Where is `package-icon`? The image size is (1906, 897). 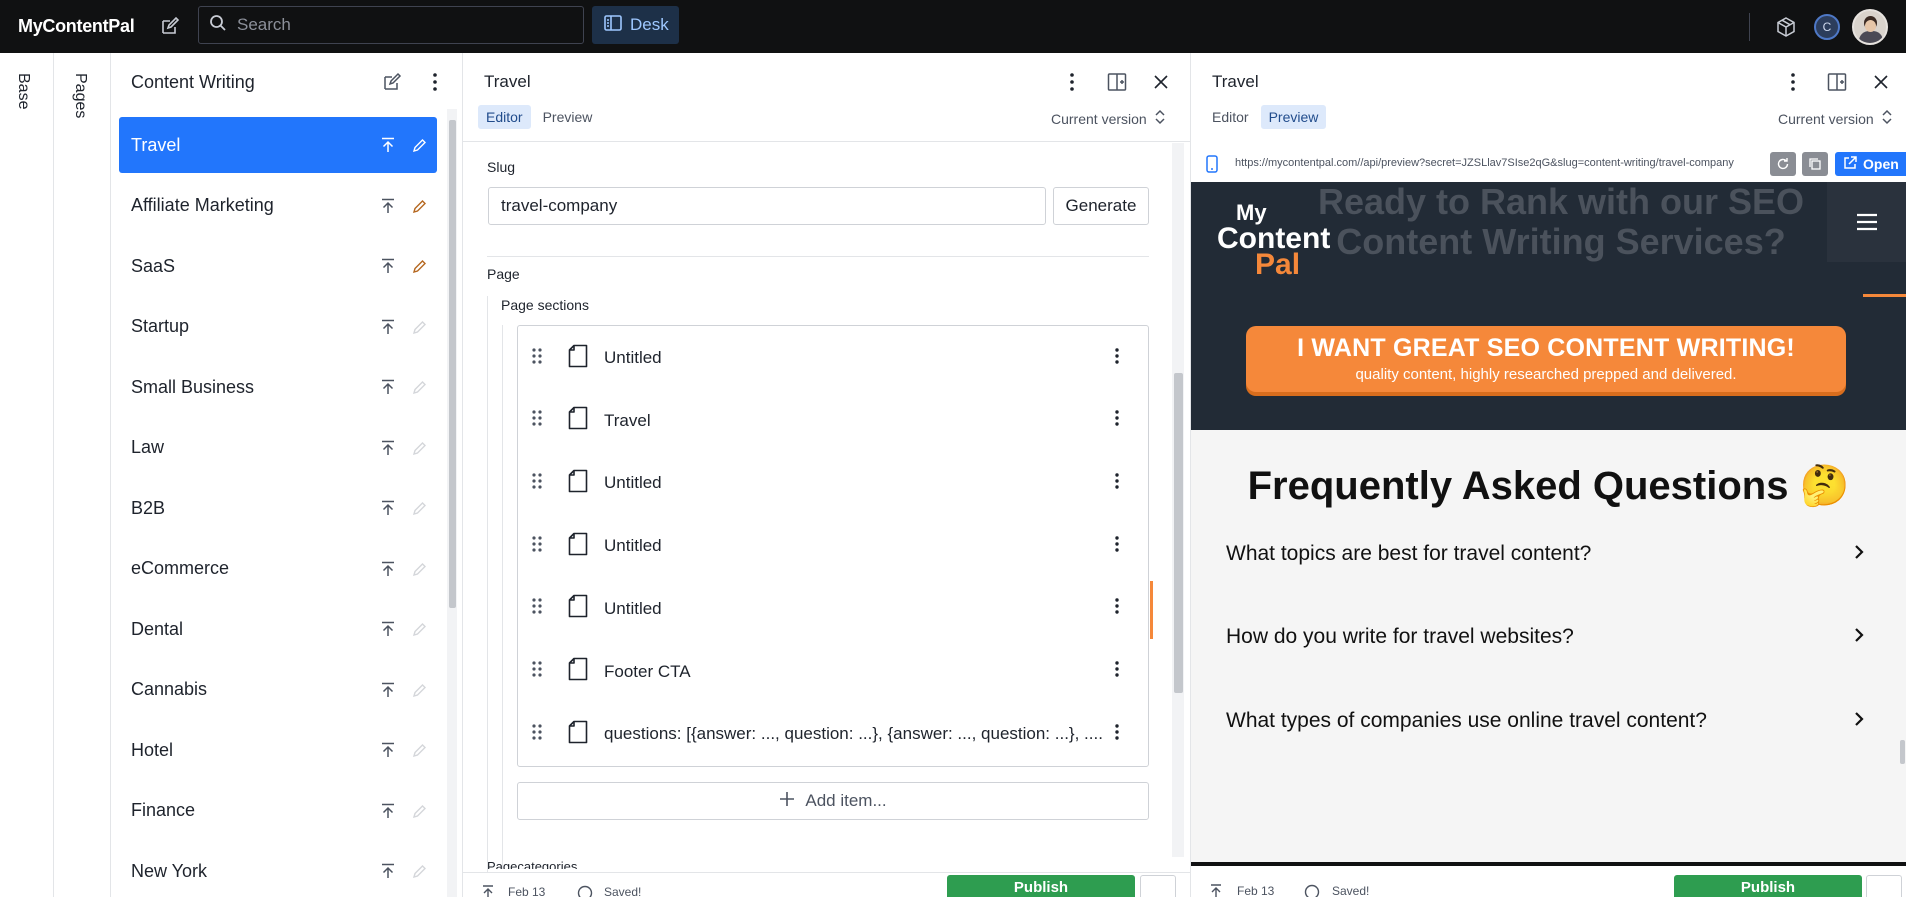 package-icon is located at coordinates (1786, 27).